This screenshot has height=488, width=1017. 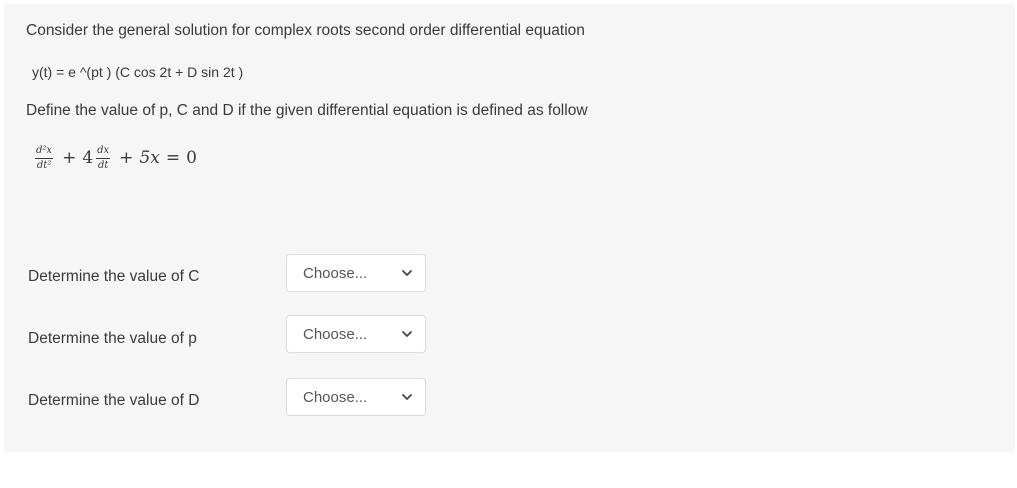 I want to click on general-solution-text: y(t) = e ^(pt ) (C cos 2t + D sin 2t ), so click(x=138, y=72).